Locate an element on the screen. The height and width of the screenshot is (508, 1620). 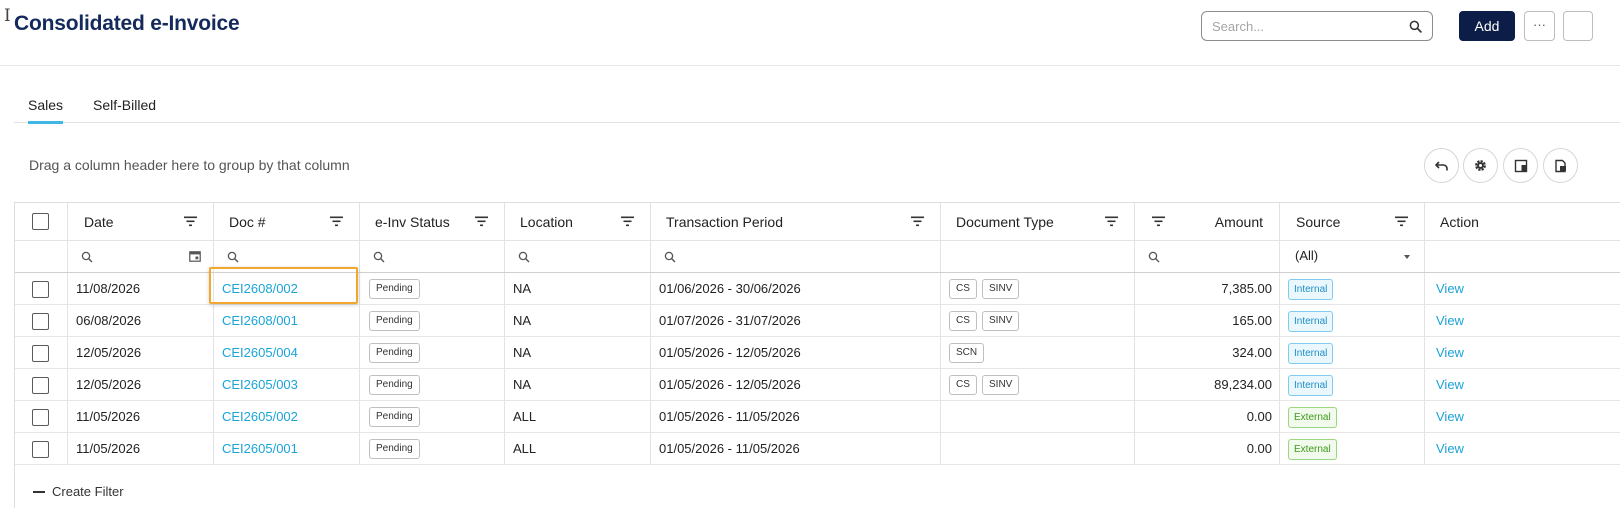
filter-col-source: (All) is located at coordinates (1352, 256).